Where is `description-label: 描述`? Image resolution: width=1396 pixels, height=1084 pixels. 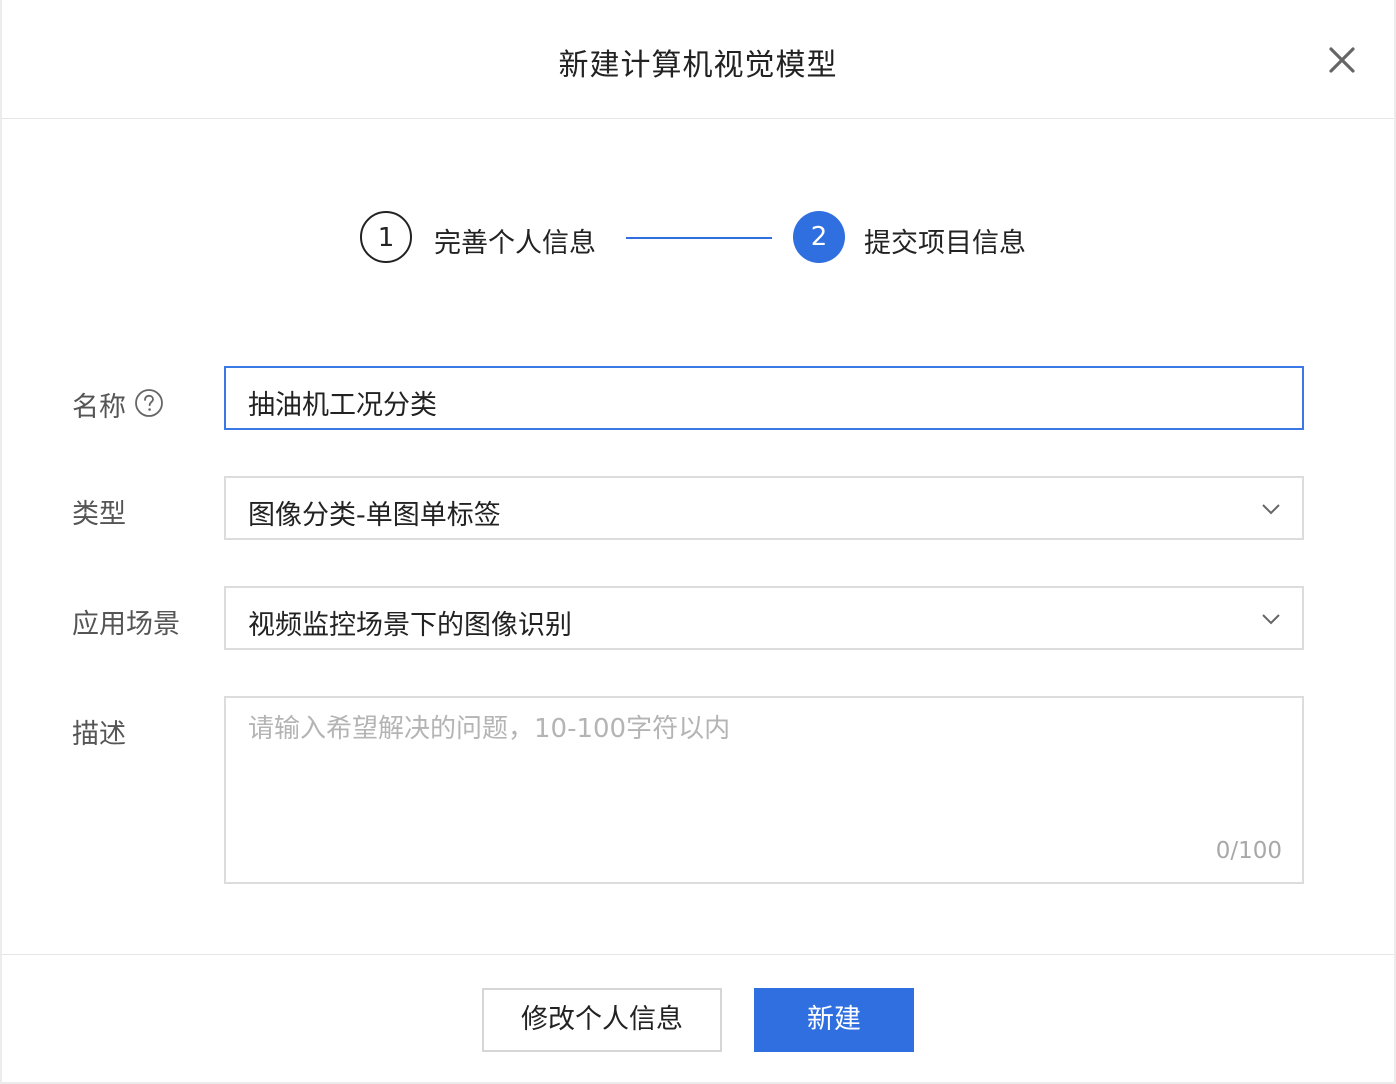
description-label: 描述 is located at coordinates (99, 734).